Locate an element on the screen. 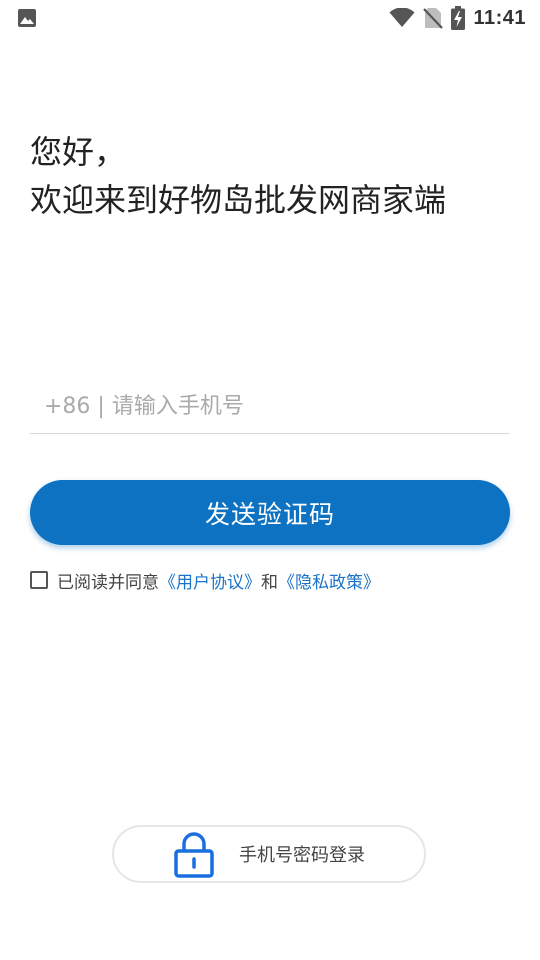 The image size is (540, 960). send-code-button-label: 发送验证码 is located at coordinates (269, 514).